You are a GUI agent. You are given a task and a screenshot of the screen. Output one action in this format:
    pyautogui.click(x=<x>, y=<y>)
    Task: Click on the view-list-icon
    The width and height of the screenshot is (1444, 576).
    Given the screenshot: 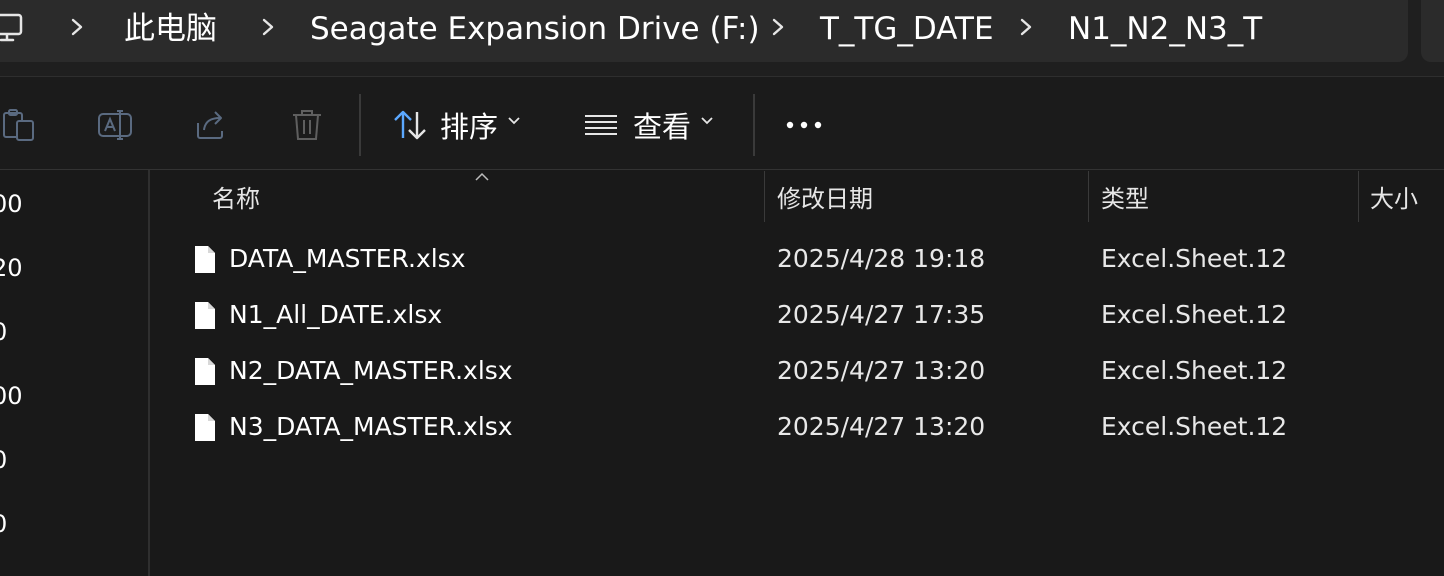 What is the action you would take?
    pyautogui.click(x=601, y=125)
    